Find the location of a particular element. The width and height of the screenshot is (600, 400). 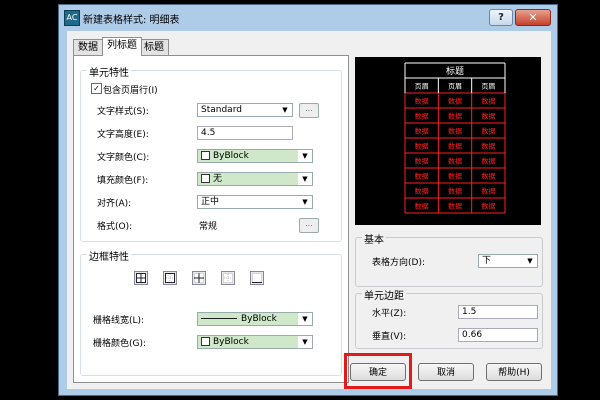

table-direction-label: 表格方向(D): is located at coordinates (398, 263).